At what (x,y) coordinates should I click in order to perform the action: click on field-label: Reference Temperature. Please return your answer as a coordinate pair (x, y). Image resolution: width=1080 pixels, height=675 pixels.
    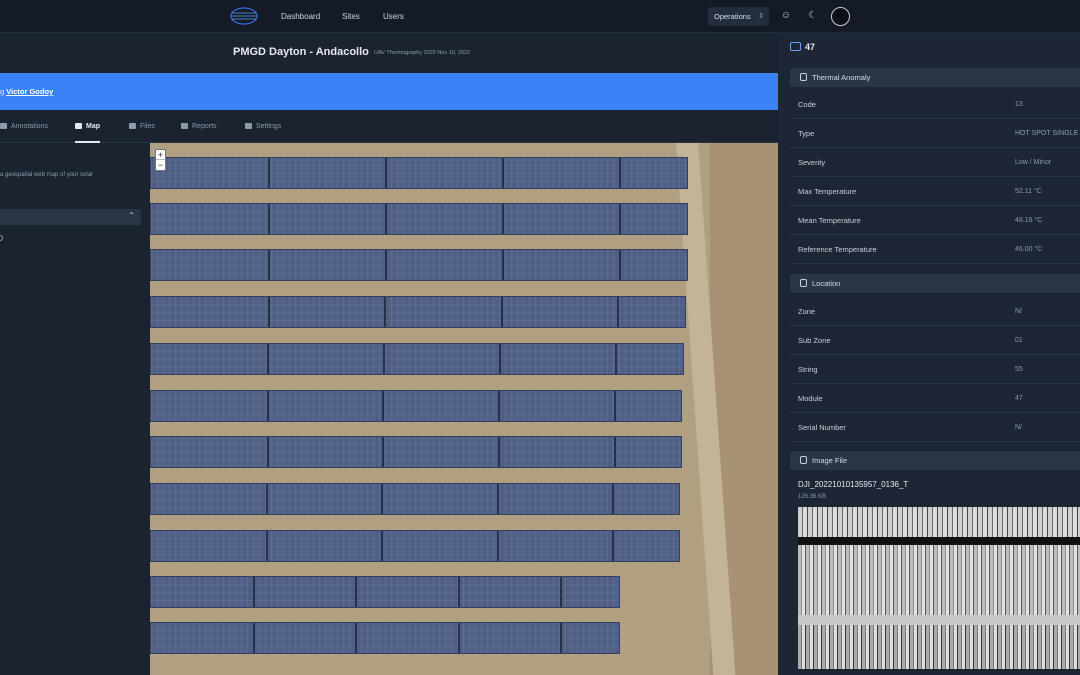
    Looking at the image, I should click on (837, 249).